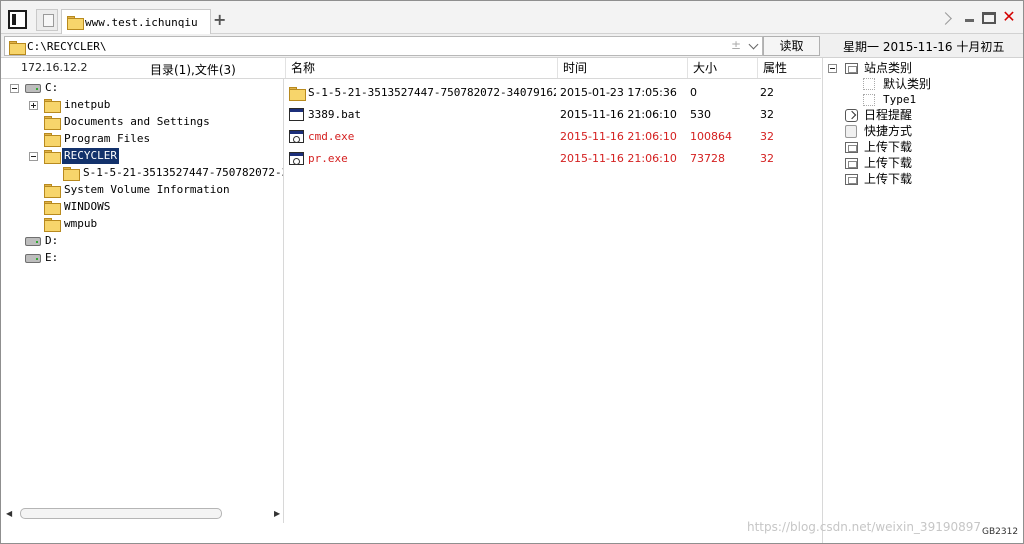  Describe the element at coordinates (553, 159) in the screenshot. I see `file-row: pr.exe 2015-11-16 21:06:10 73728 32` at that location.